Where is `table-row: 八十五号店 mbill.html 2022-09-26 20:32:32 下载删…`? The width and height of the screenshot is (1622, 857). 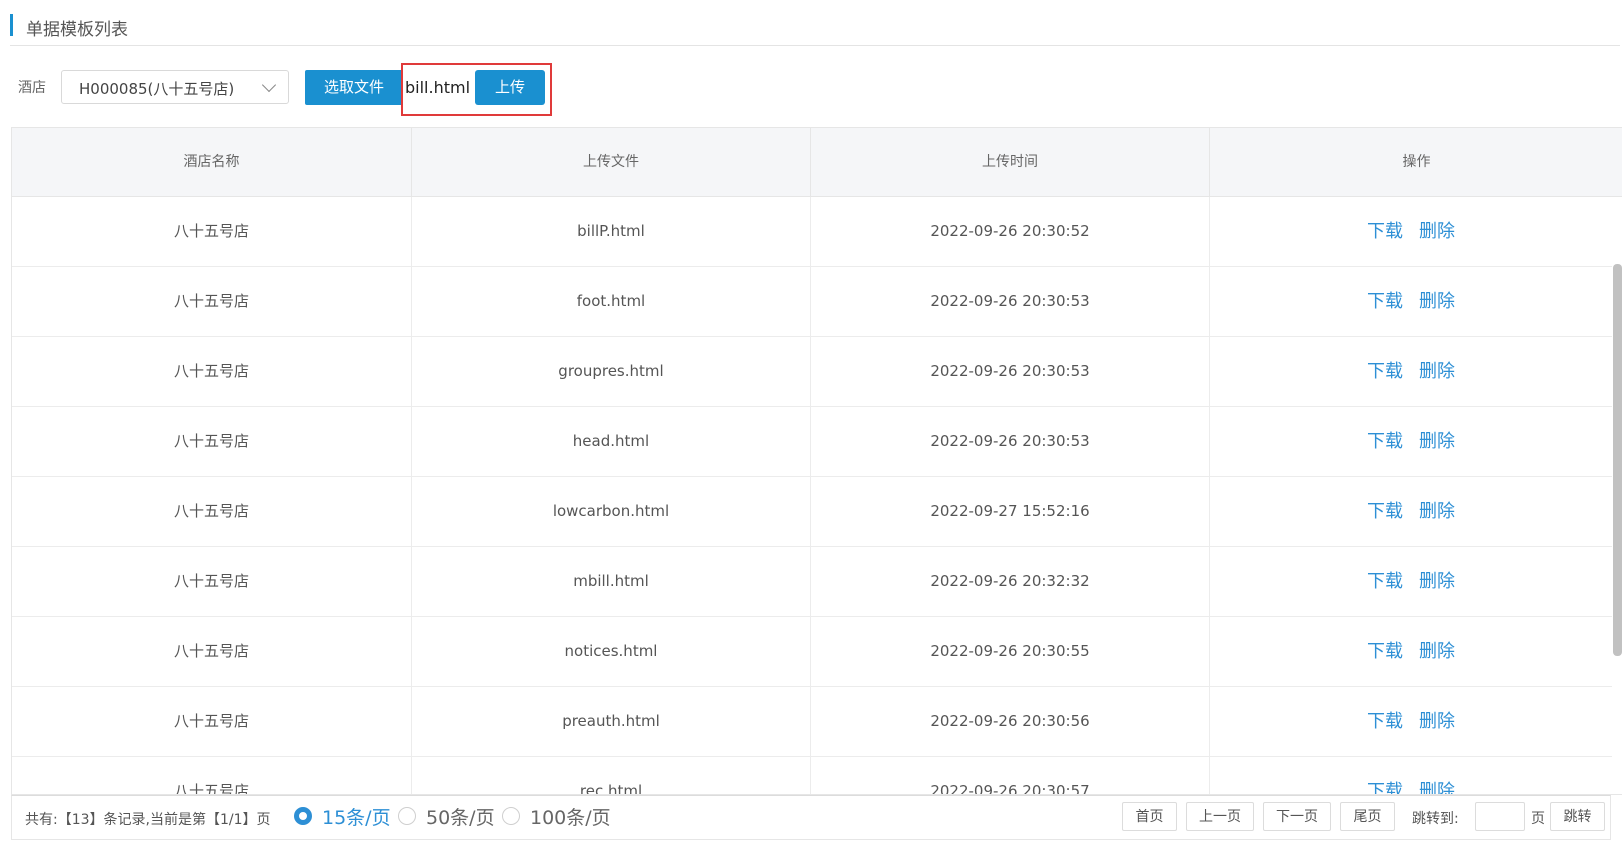
table-row: 八十五号店 mbill.html 2022-09-26 20:32:32 下载删… is located at coordinates (812, 582).